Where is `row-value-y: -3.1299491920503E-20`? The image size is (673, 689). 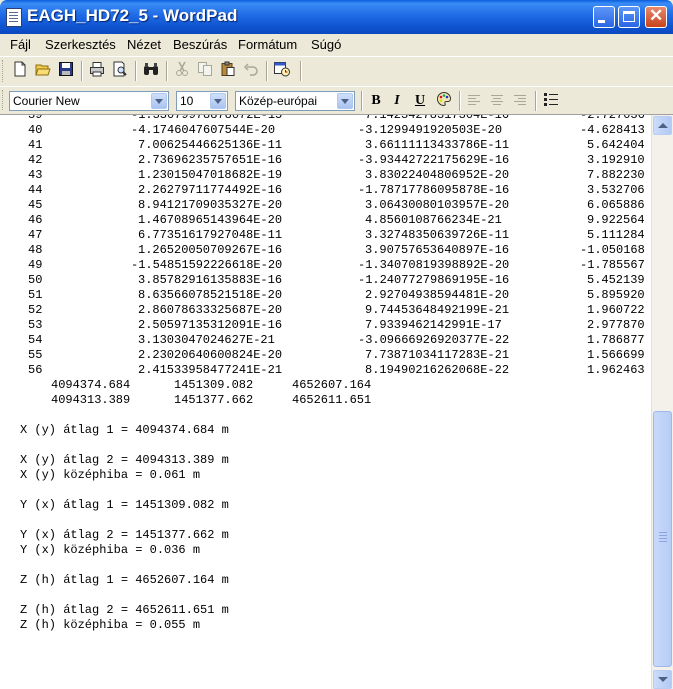
row-value-y: -3.1299491920503E-20 is located at coordinates (430, 130).